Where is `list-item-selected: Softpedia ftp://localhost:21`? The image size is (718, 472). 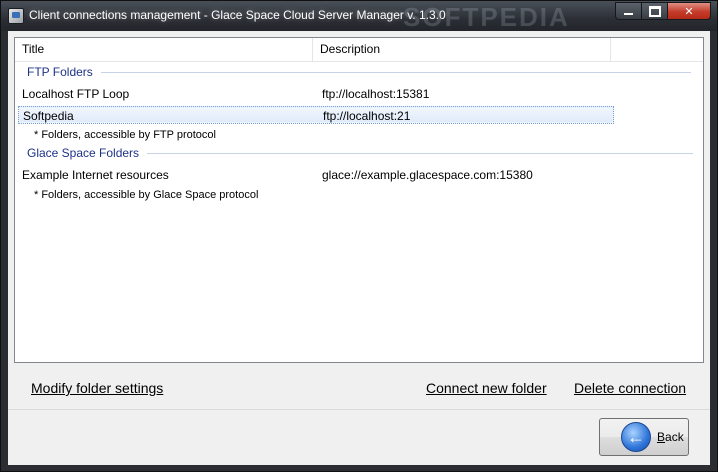 list-item-selected: Softpedia ftp://localhost:21 is located at coordinates (316, 115).